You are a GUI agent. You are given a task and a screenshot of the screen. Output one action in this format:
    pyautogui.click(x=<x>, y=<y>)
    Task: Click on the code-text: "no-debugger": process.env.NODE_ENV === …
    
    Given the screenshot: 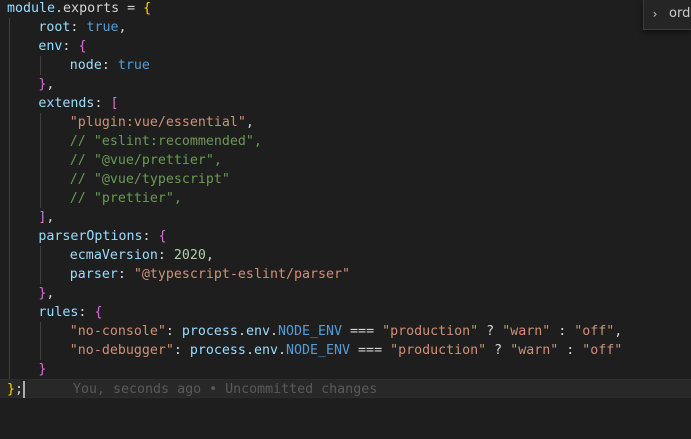 What is the action you would take?
    pyautogui.click(x=346, y=350)
    